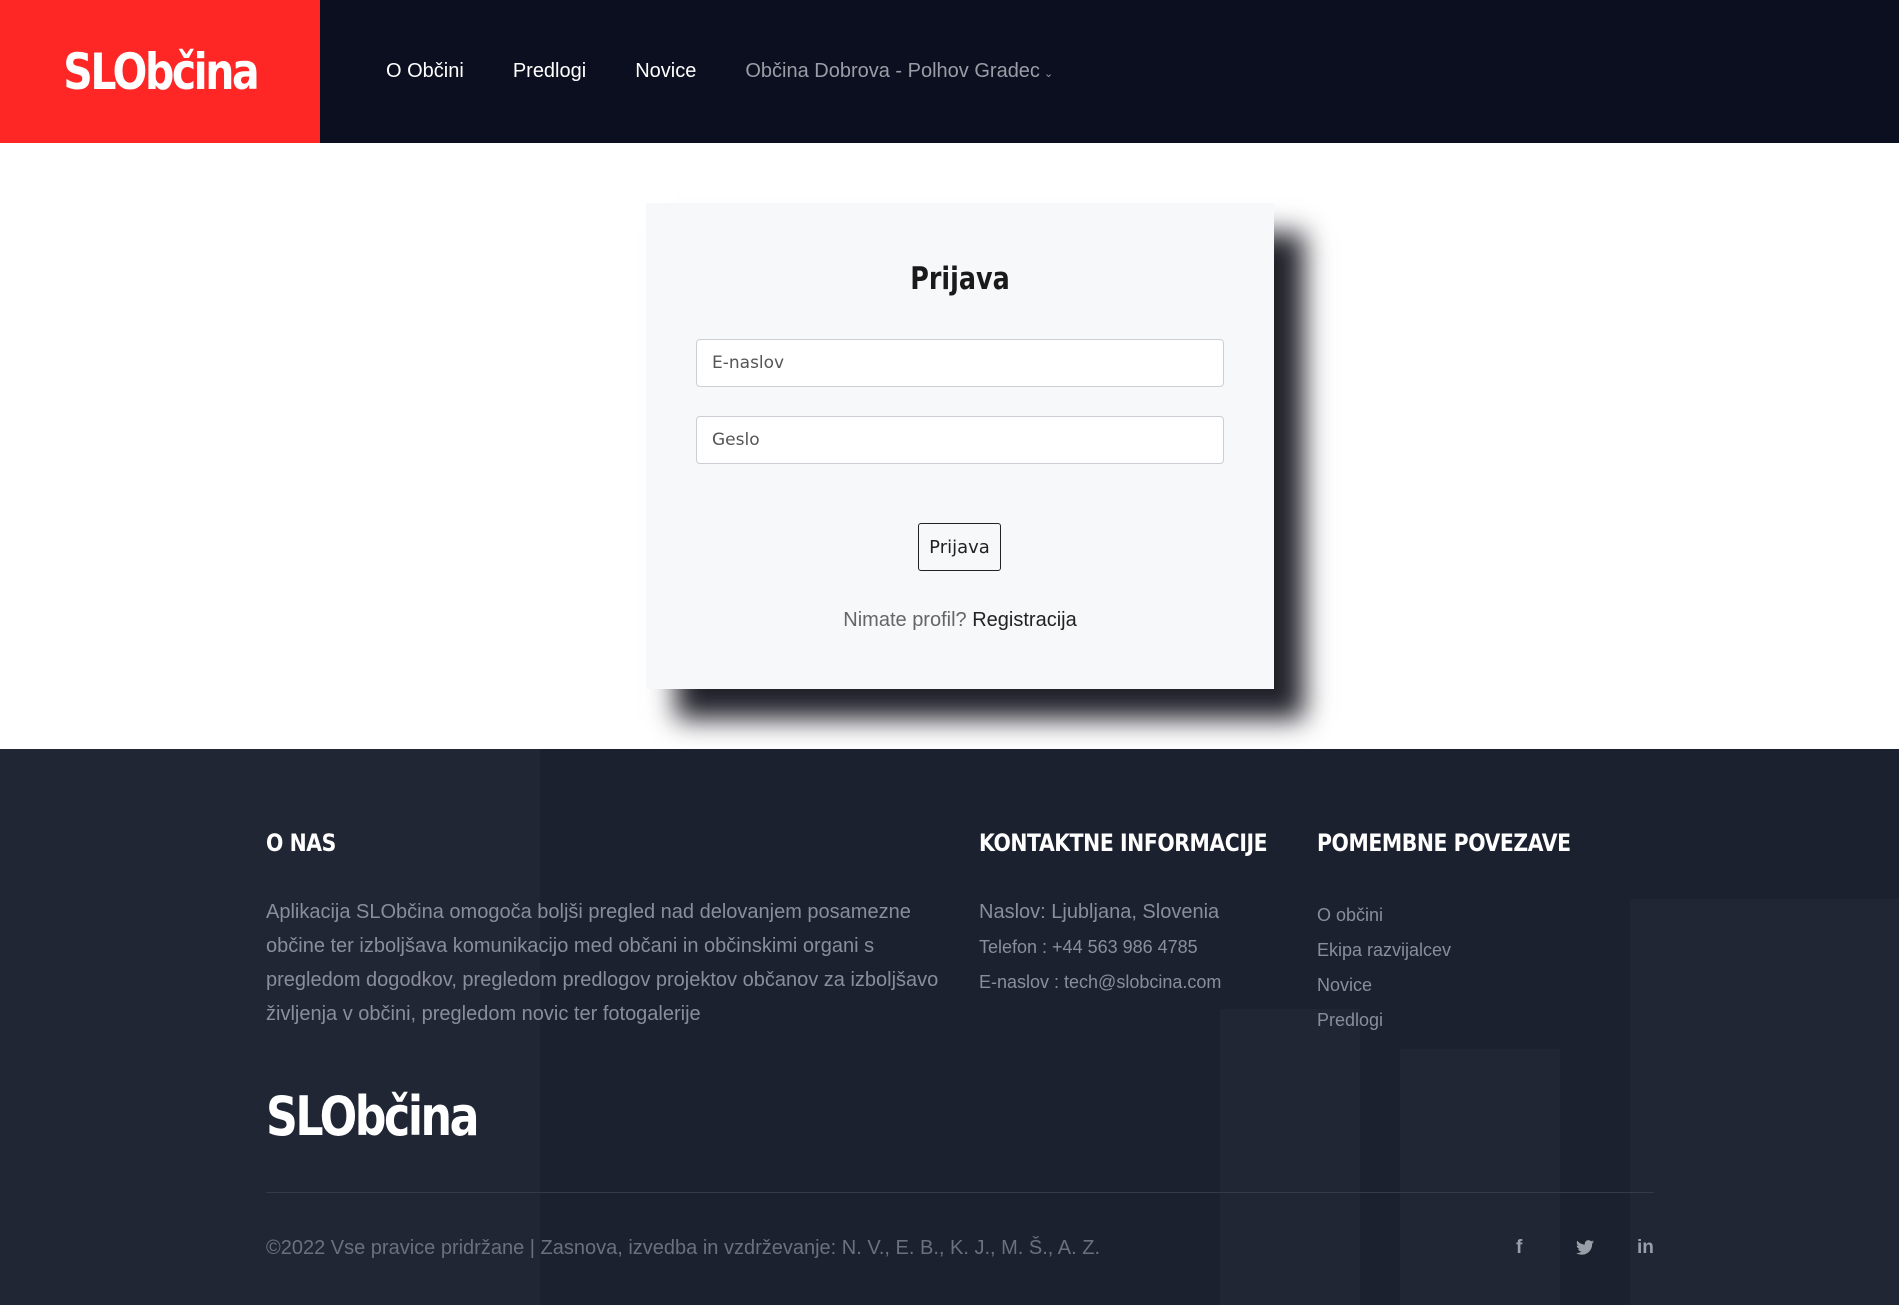 The width and height of the screenshot is (1899, 1305). Describe the element at coordinates (425, 71) in the screenshot. I see `nav-item-o-obcini: O Občini` at that location.